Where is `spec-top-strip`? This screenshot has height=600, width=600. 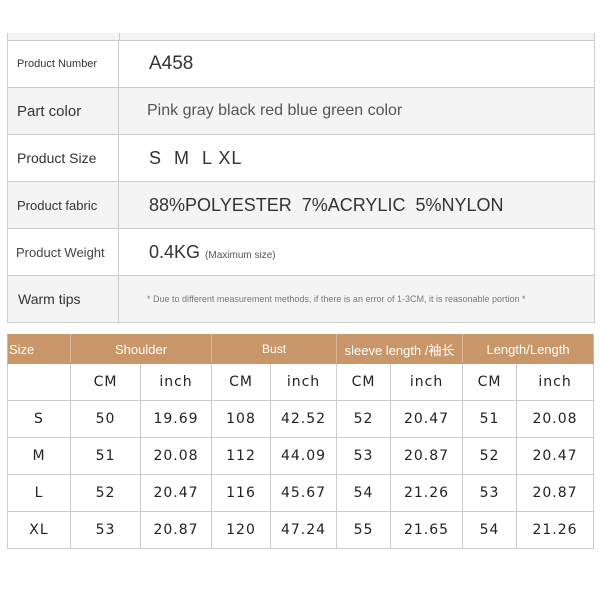
spec-top-strip is located at coordinates (301, 37).